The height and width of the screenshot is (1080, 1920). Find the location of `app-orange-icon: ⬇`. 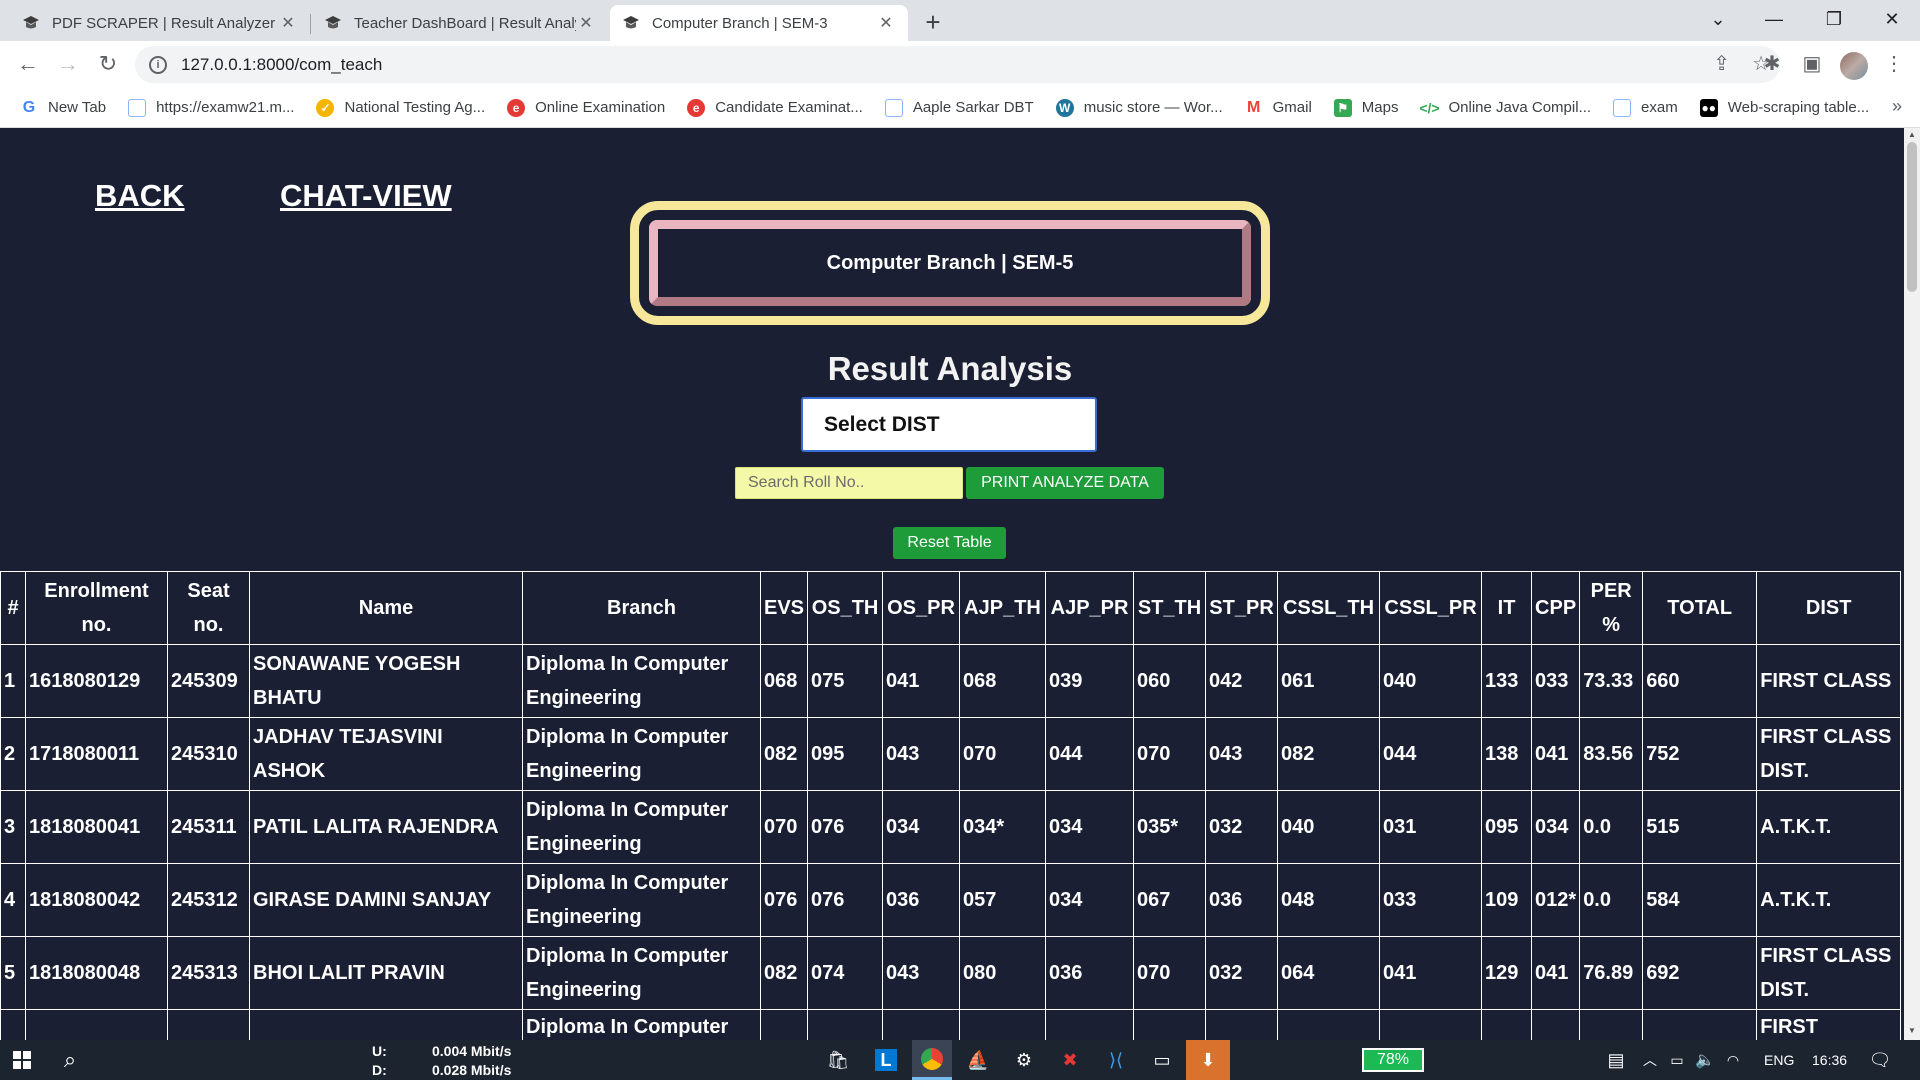

app-orange-icon: ⬇ is located at coordinates (1208, 1060).